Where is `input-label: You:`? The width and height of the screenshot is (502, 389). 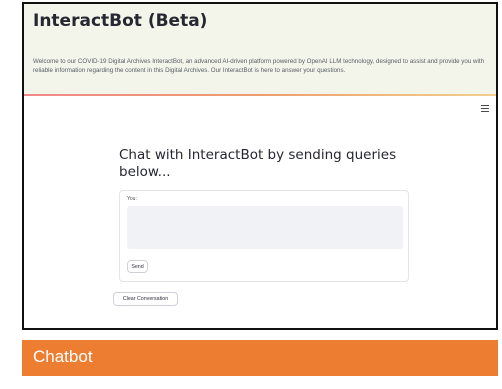
input-label: You: is located at coordinates (132, 199).